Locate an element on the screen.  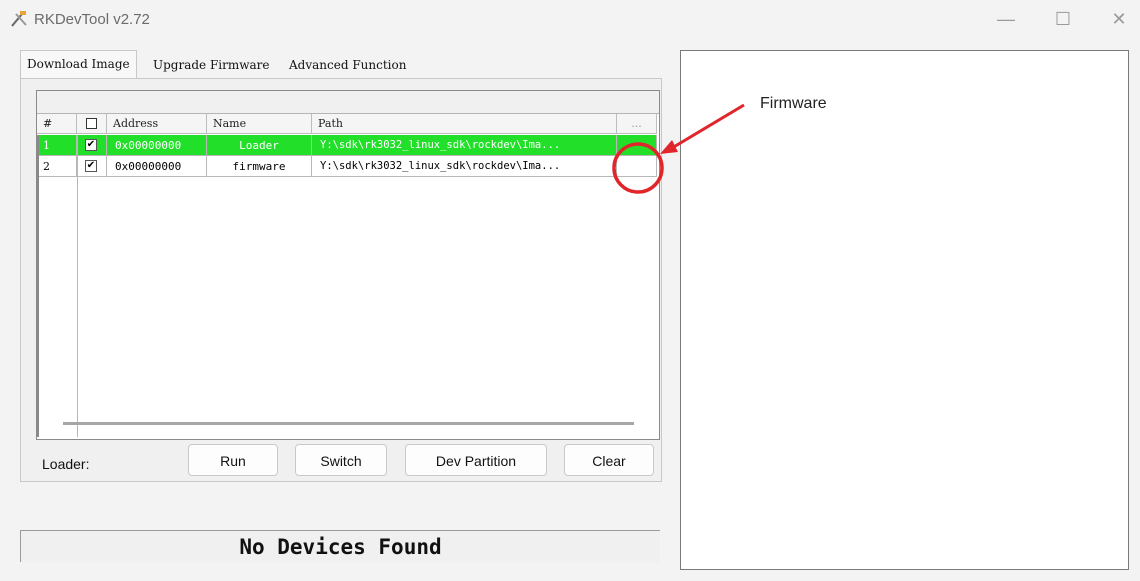
row-name: firmware is located at coordinates (259, 166).